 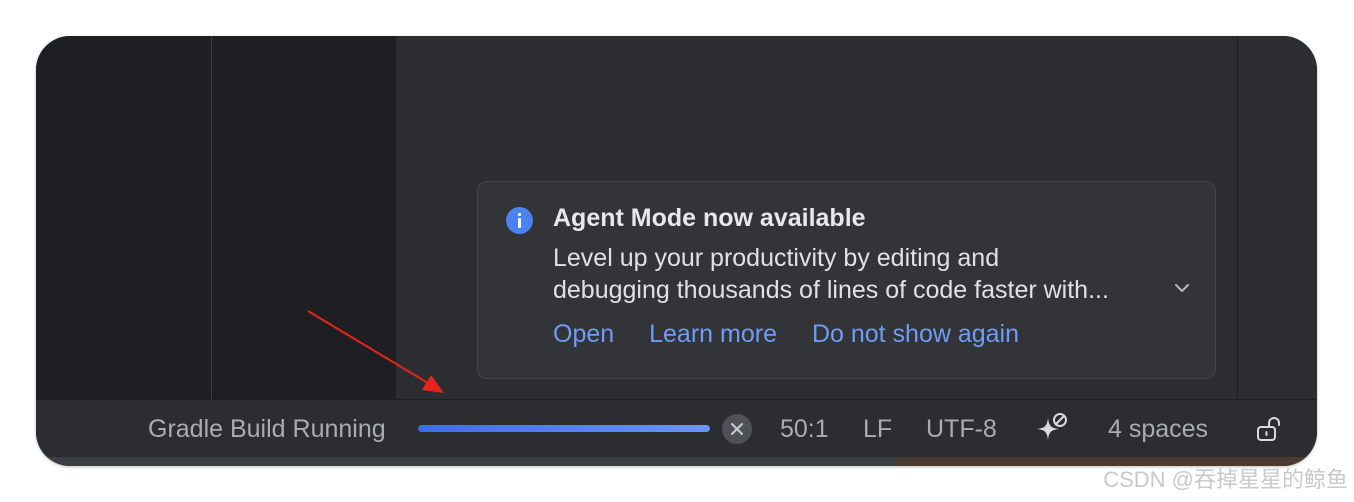 I want to click on line-separator: LF, so click(x=877, y=429).